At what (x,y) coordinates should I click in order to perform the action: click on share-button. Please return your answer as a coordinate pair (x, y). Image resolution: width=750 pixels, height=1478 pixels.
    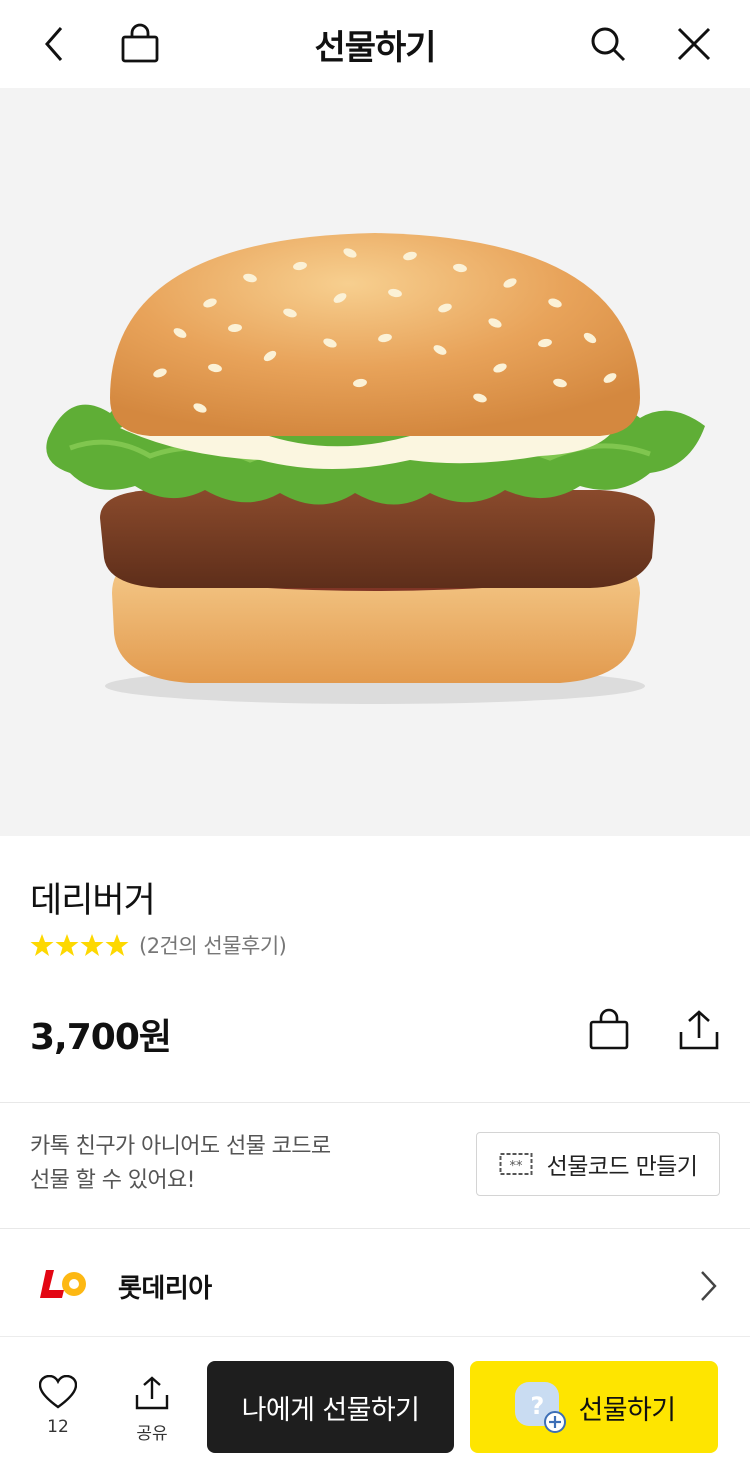
    Looking at the image, I should click on (699, 1030).